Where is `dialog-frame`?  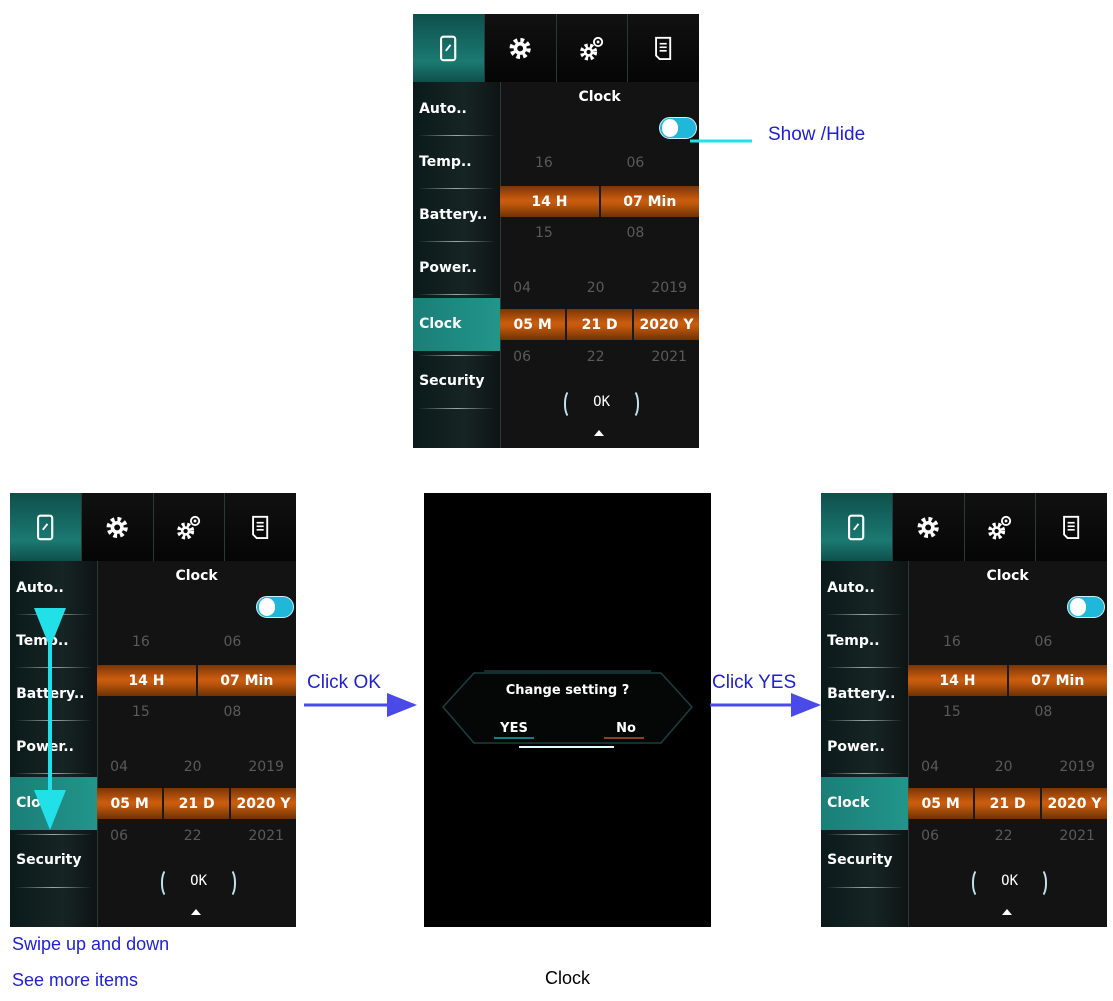
dialog-frame is located at coordinates (567, 709).